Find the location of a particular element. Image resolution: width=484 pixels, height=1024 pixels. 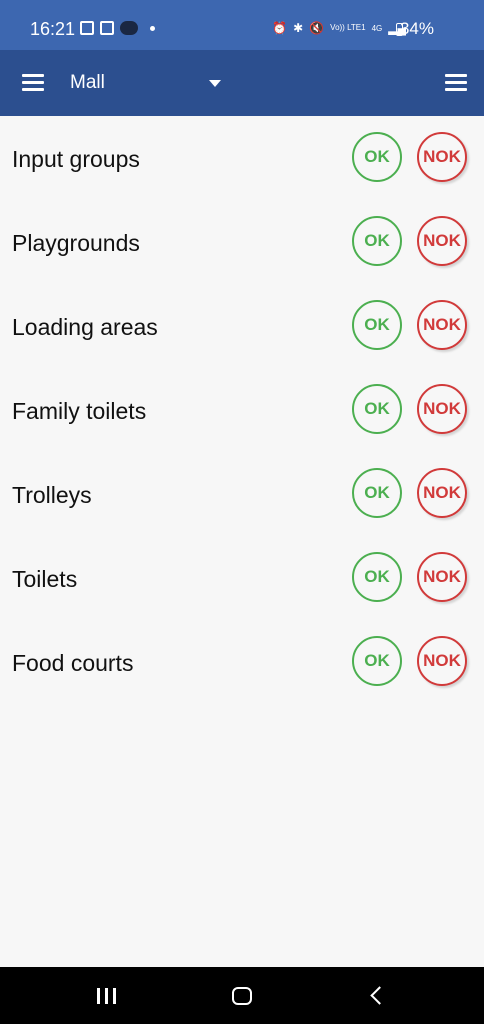

app-notification-icon is located at coordinates (107, 28).